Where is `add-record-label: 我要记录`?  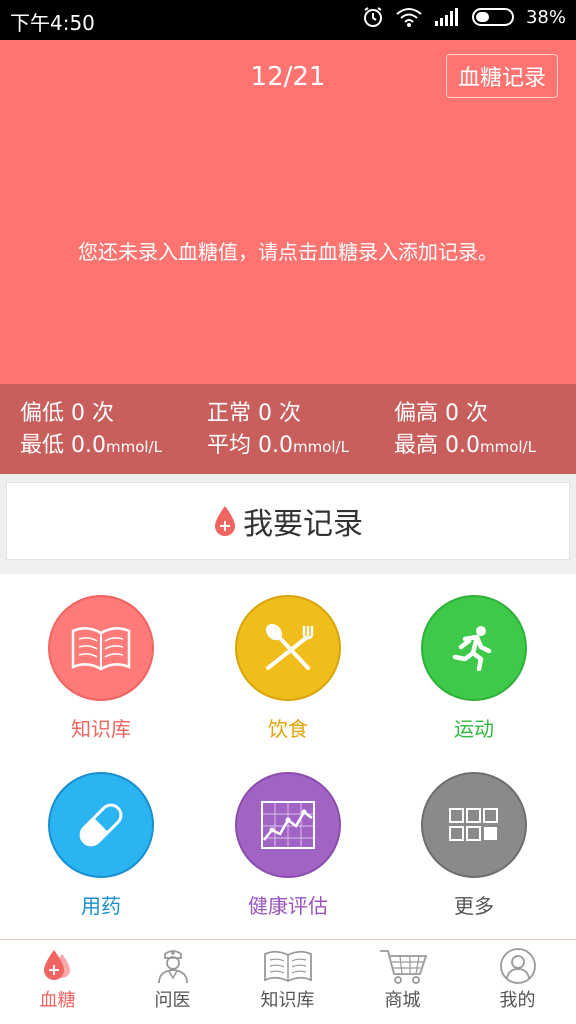
add-record-label: 我要记录 is located at coordinates (303, 524).